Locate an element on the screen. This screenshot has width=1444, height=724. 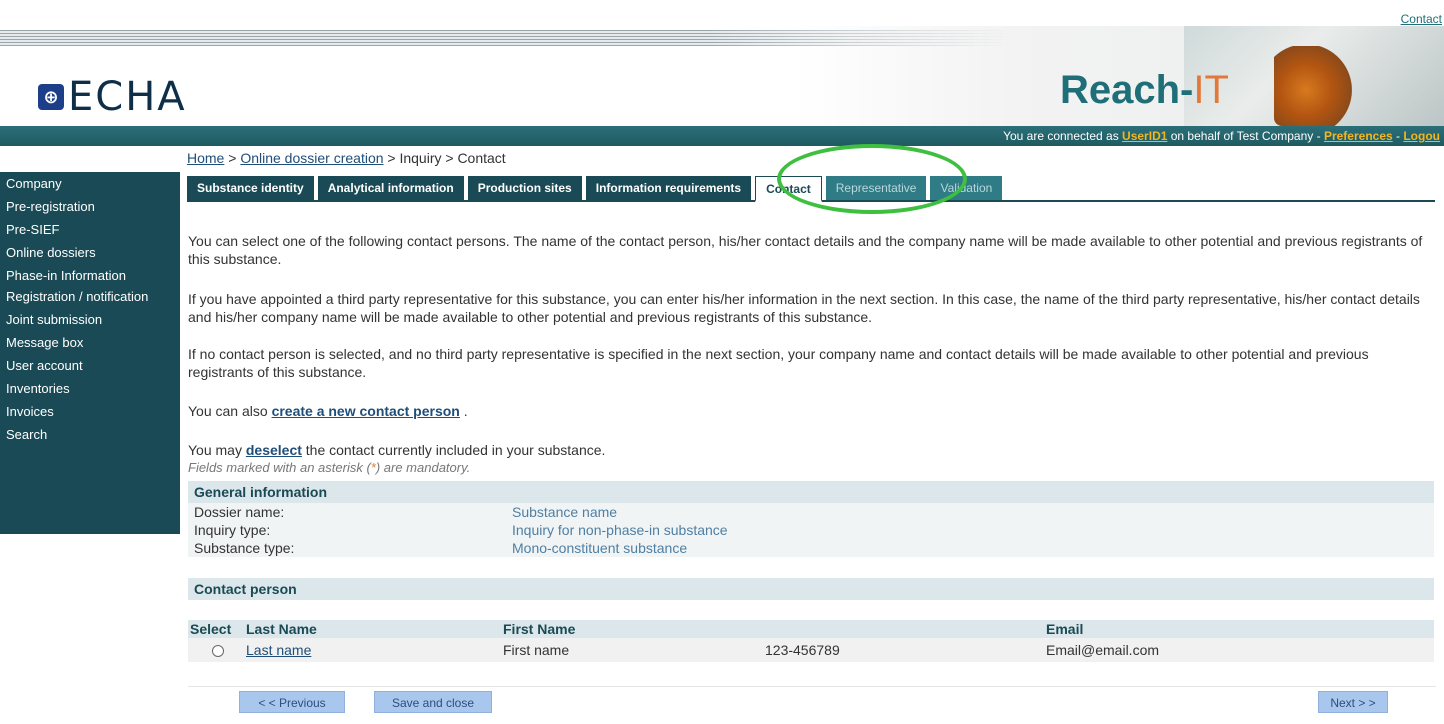
create-contact-suffix: . is located at coordinates (463, 411).